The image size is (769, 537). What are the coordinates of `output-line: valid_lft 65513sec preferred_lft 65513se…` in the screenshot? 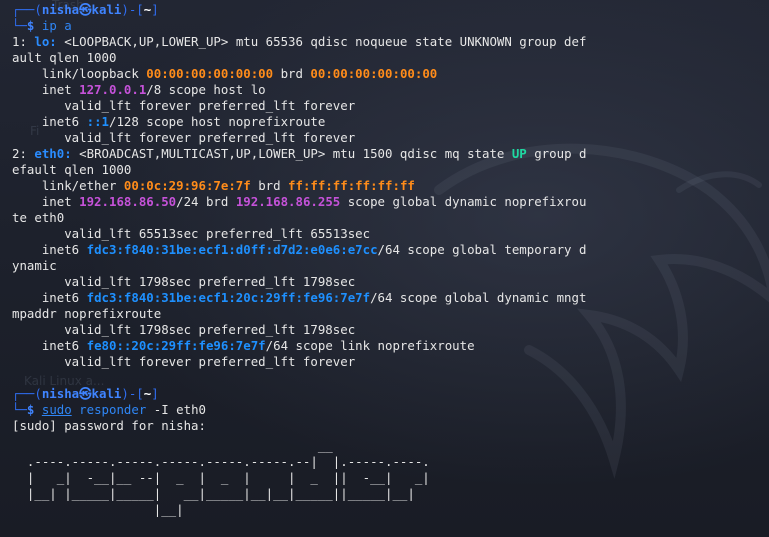 It's located at (191, 233).